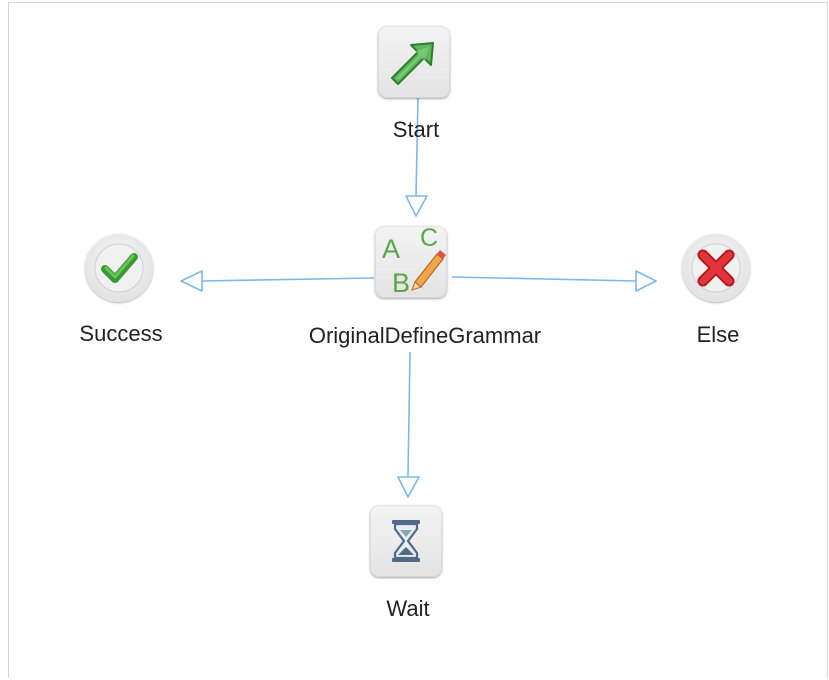 The width and height of the screenshot is (829, 680). Describe the element at coordinates (429, 239) in the screenshot. I see `svg-text: C` at that location.